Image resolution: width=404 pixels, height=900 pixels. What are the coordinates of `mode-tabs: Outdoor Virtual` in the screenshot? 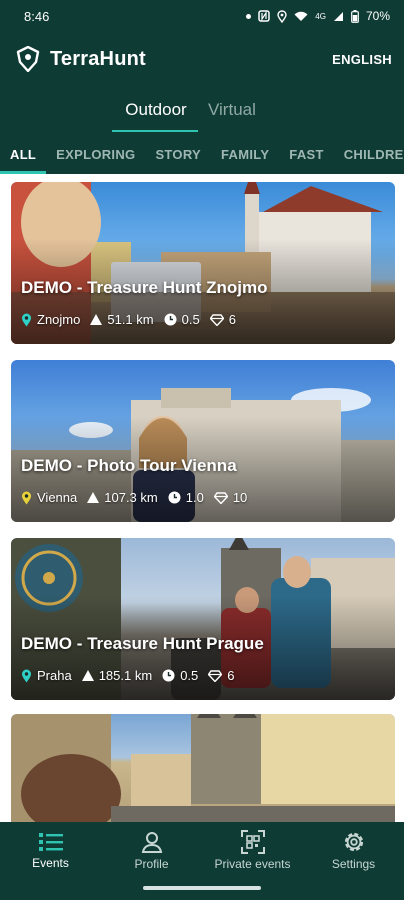 It's located at (202, 110).